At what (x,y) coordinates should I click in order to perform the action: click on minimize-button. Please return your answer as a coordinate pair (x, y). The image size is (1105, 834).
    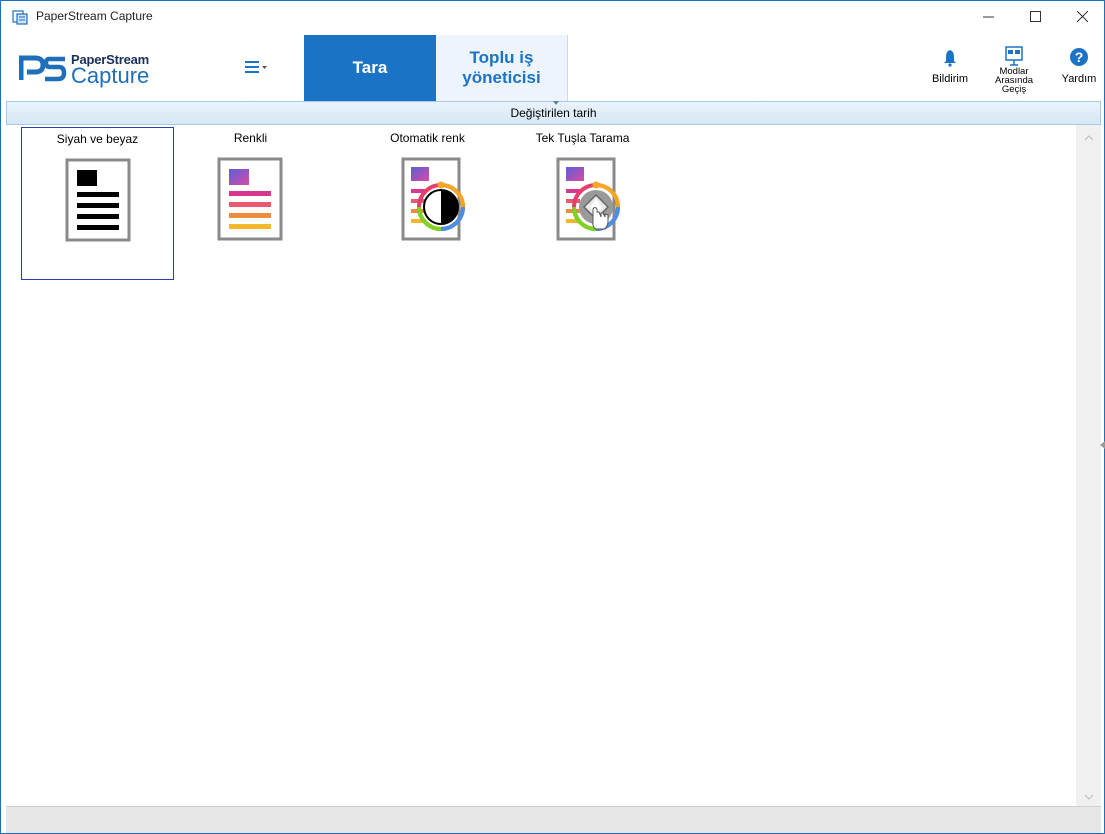
    Looking at the image, I should click on (988, 16).